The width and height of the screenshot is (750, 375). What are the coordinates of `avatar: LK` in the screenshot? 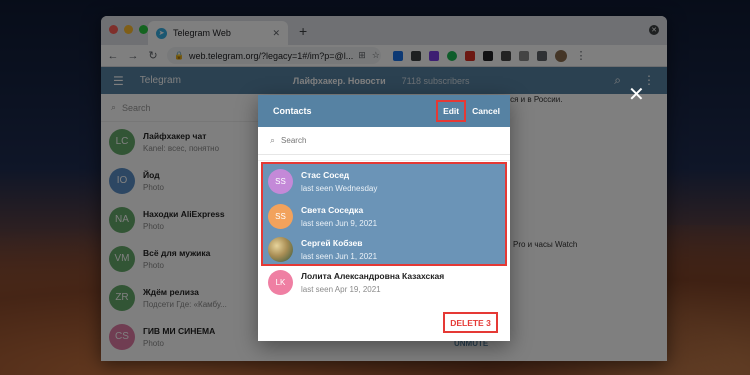 It's located at (280, 282).